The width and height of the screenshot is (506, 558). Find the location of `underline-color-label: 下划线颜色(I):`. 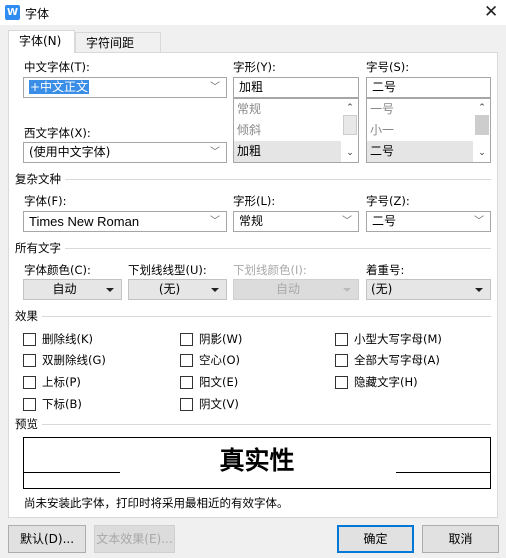

underline-color-label: 下划线颜色(I): is located at coordinates (270, 270).